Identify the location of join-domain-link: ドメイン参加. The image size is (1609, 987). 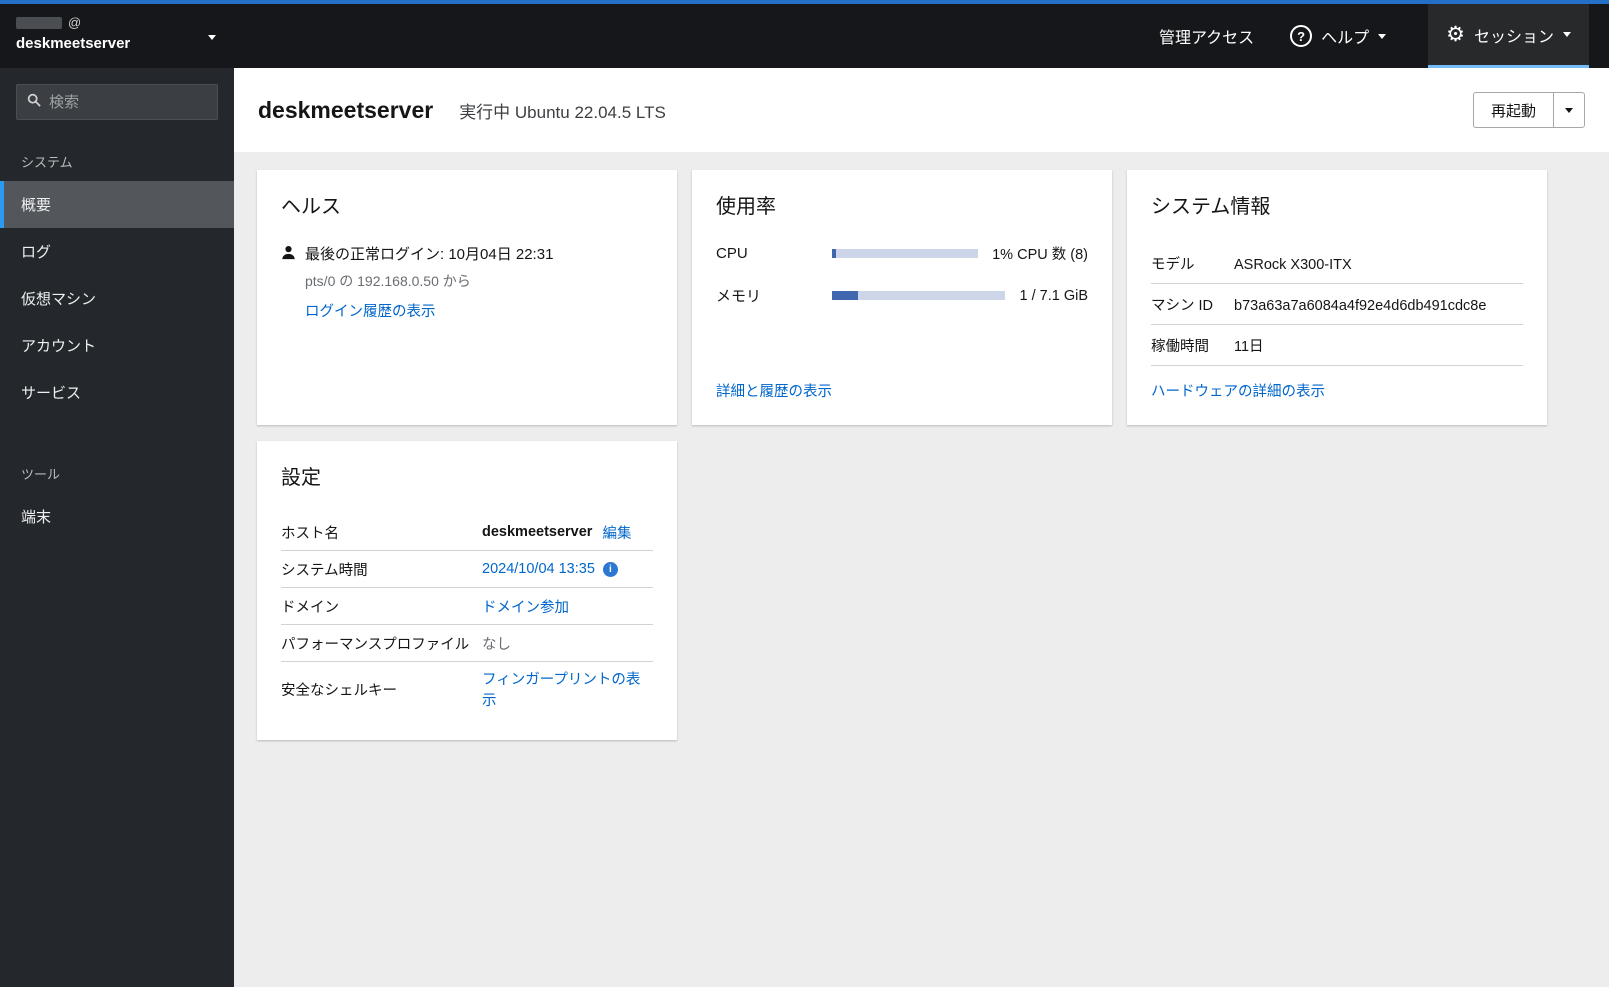
(525, 606).